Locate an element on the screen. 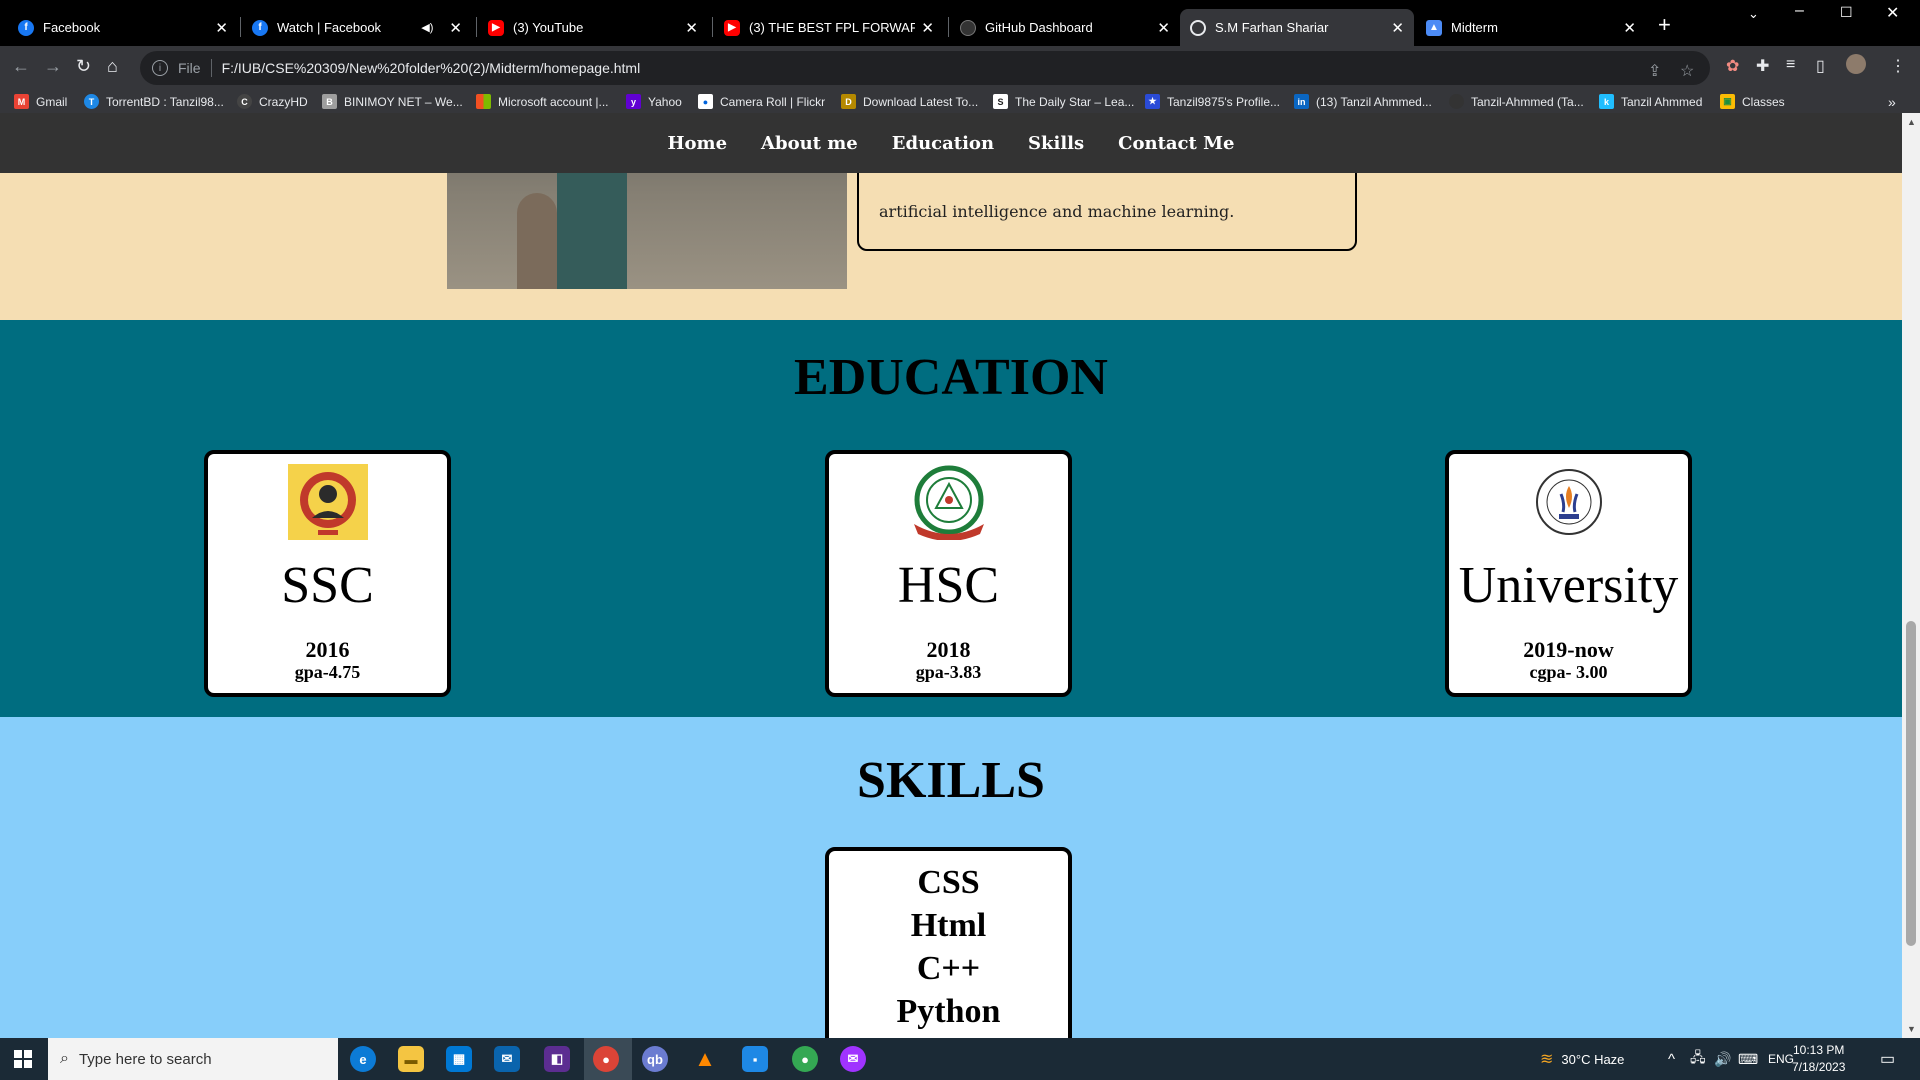  tab-facebook: f Facebook ✕ is located at coordinates (123, 27).